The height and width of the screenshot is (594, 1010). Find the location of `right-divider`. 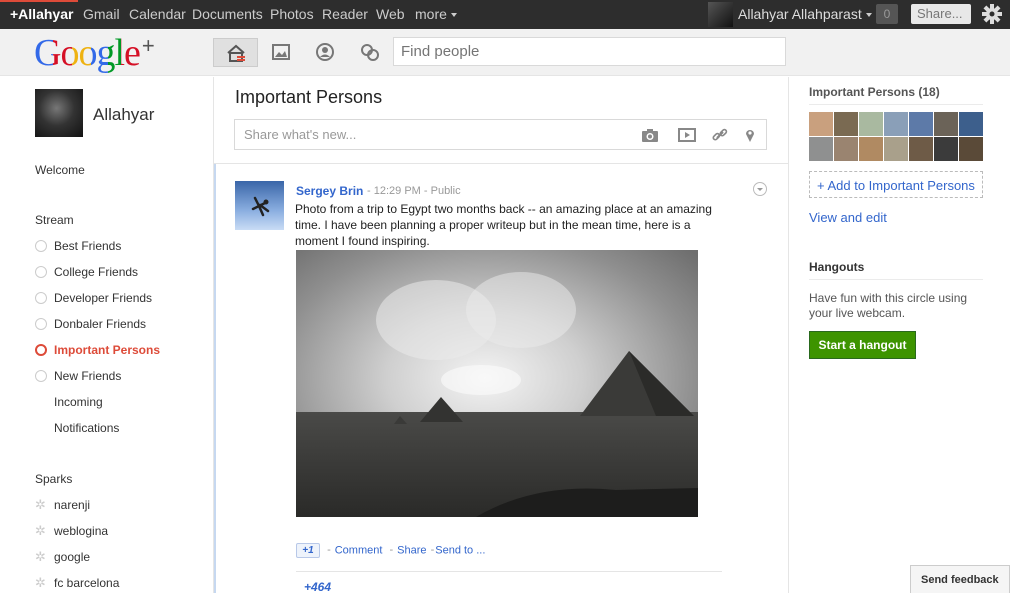

right-divider is located at coordinates (788, 335).